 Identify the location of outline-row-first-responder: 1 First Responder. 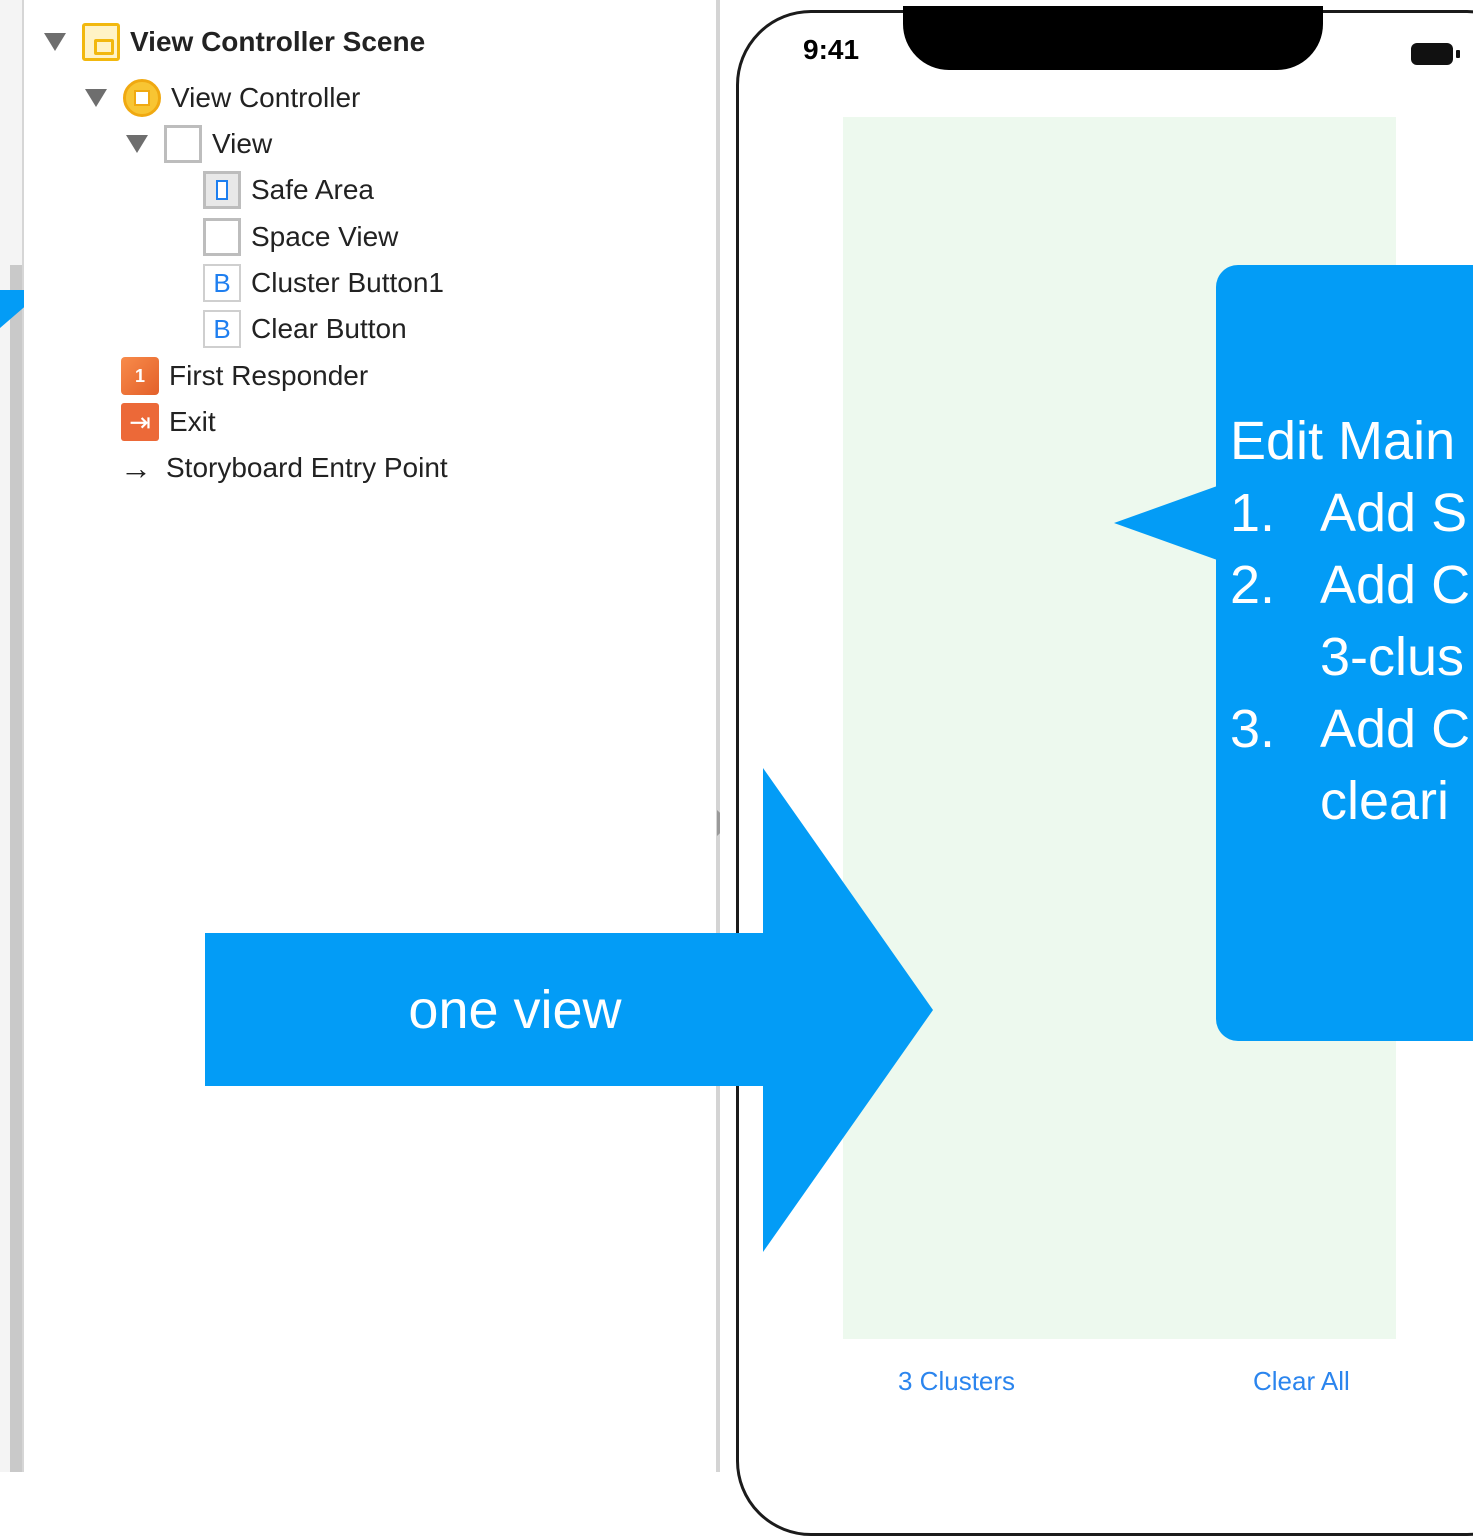
(244, 376).